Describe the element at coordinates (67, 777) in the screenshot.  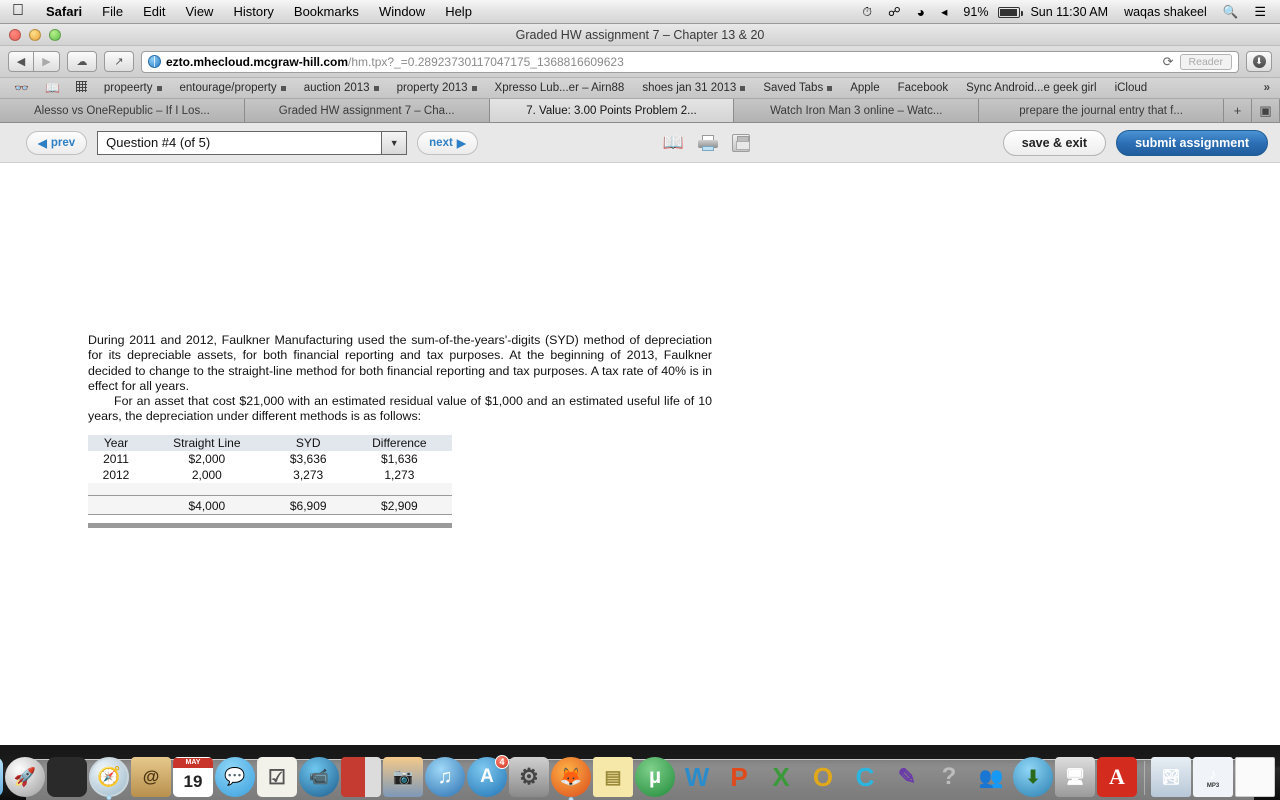
I see `dock-icon-mission-control` at that location.